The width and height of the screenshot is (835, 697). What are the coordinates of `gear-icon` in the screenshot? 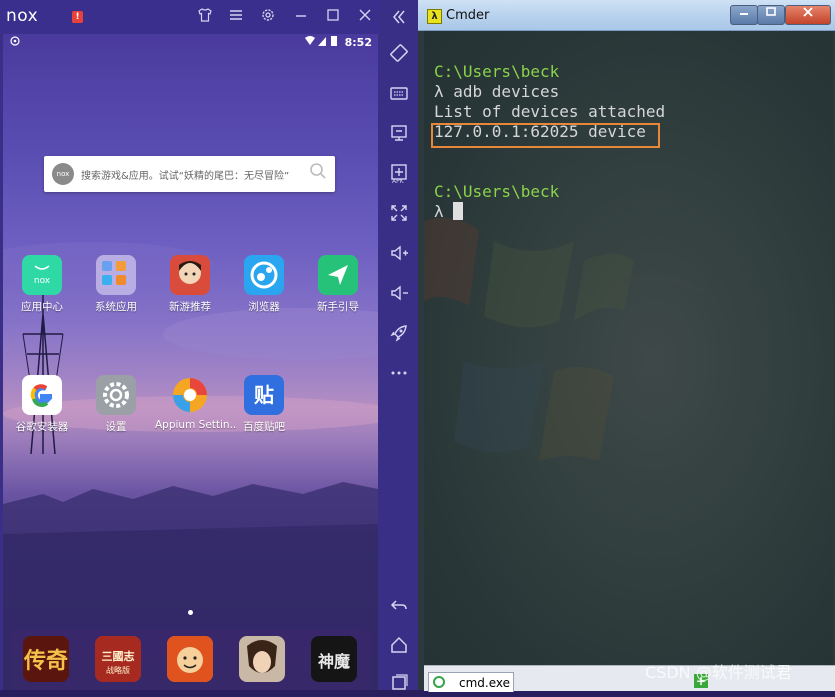 It's located at (268, 17).